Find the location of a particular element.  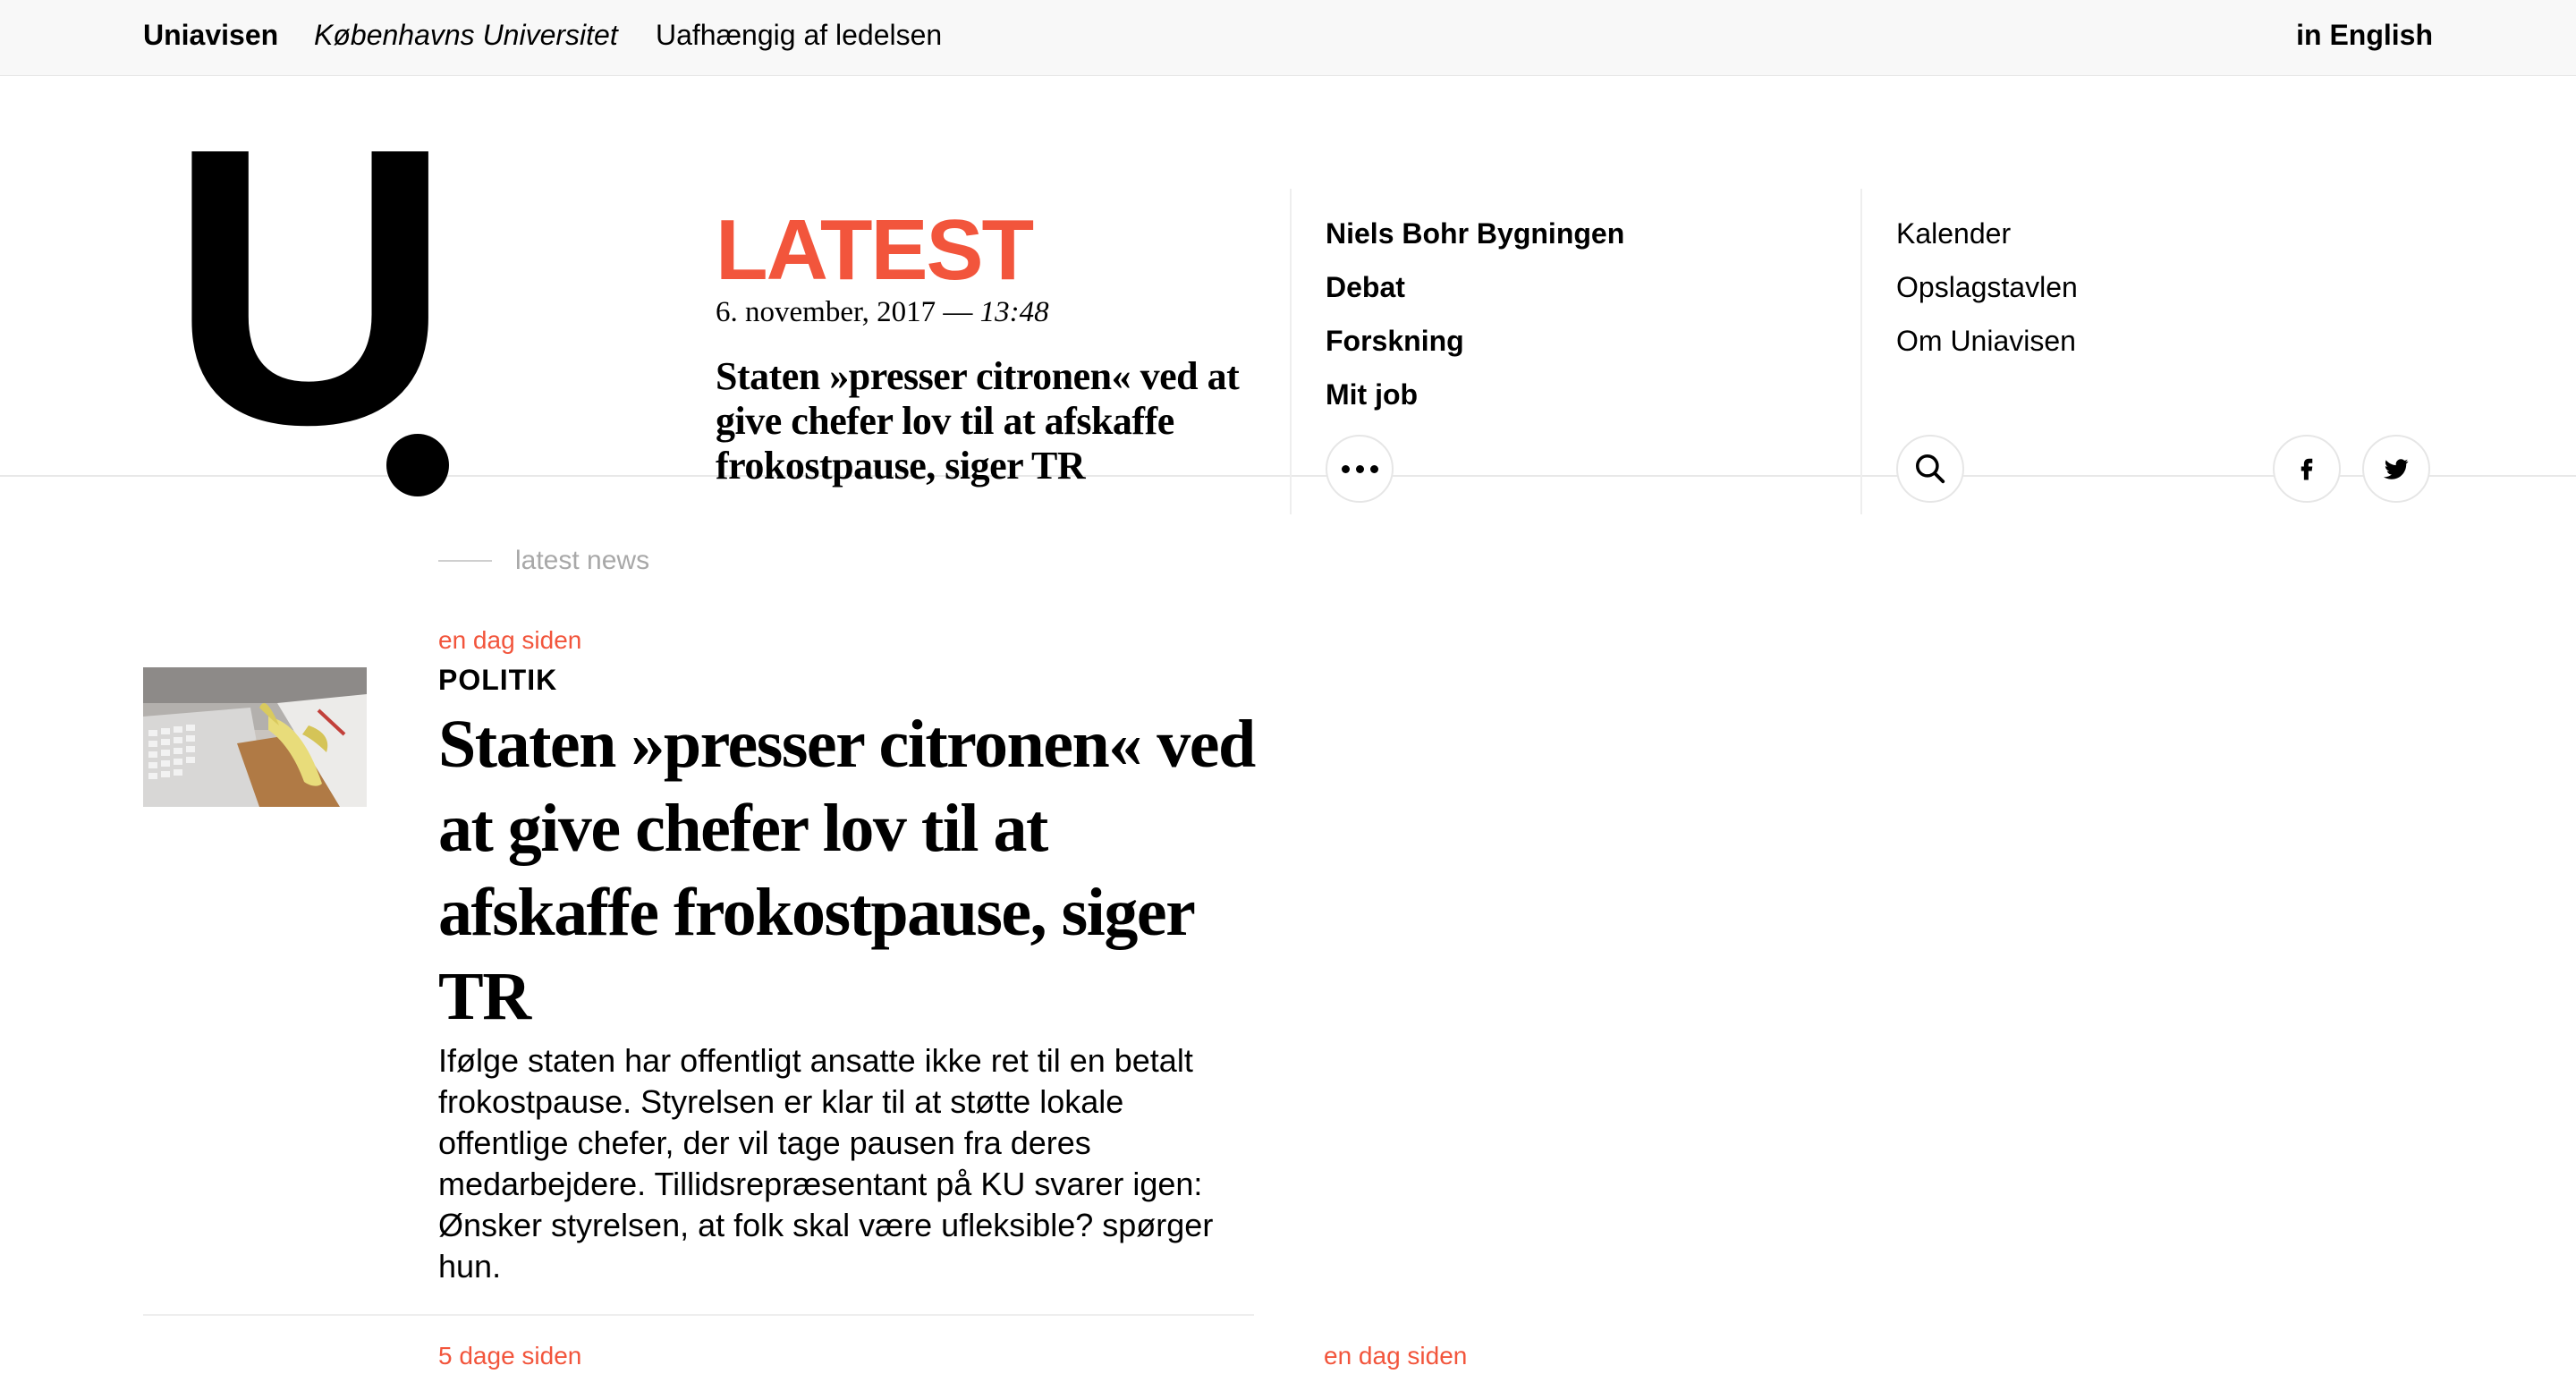

twitter-icon is located at coordinates (2396, 469).